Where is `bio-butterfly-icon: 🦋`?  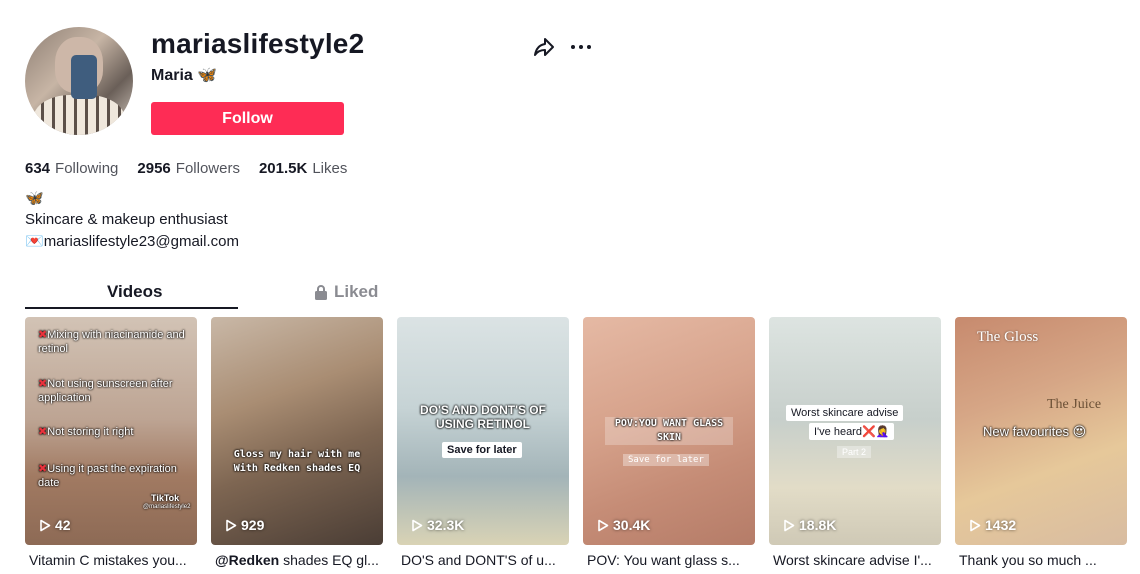
bio-butterfly-icon: 🦋 is located at coordinates (34, 198).